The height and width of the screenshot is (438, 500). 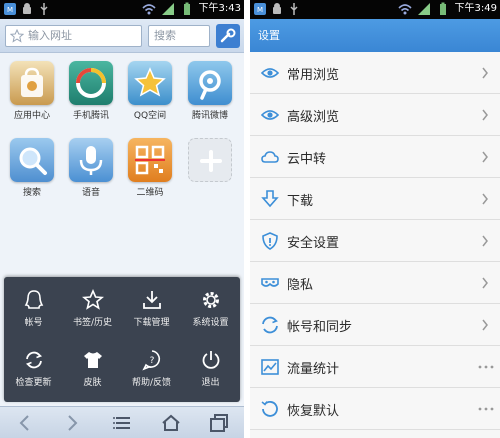 What do you see at coordinates (150, 193) in the screenshot?
I see `app-label: 二维码` at bounding box center [150, 193].